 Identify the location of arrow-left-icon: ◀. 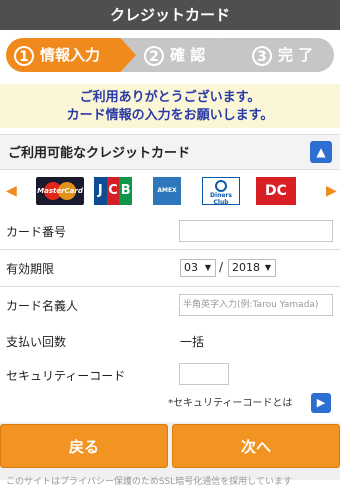
(11, 191).